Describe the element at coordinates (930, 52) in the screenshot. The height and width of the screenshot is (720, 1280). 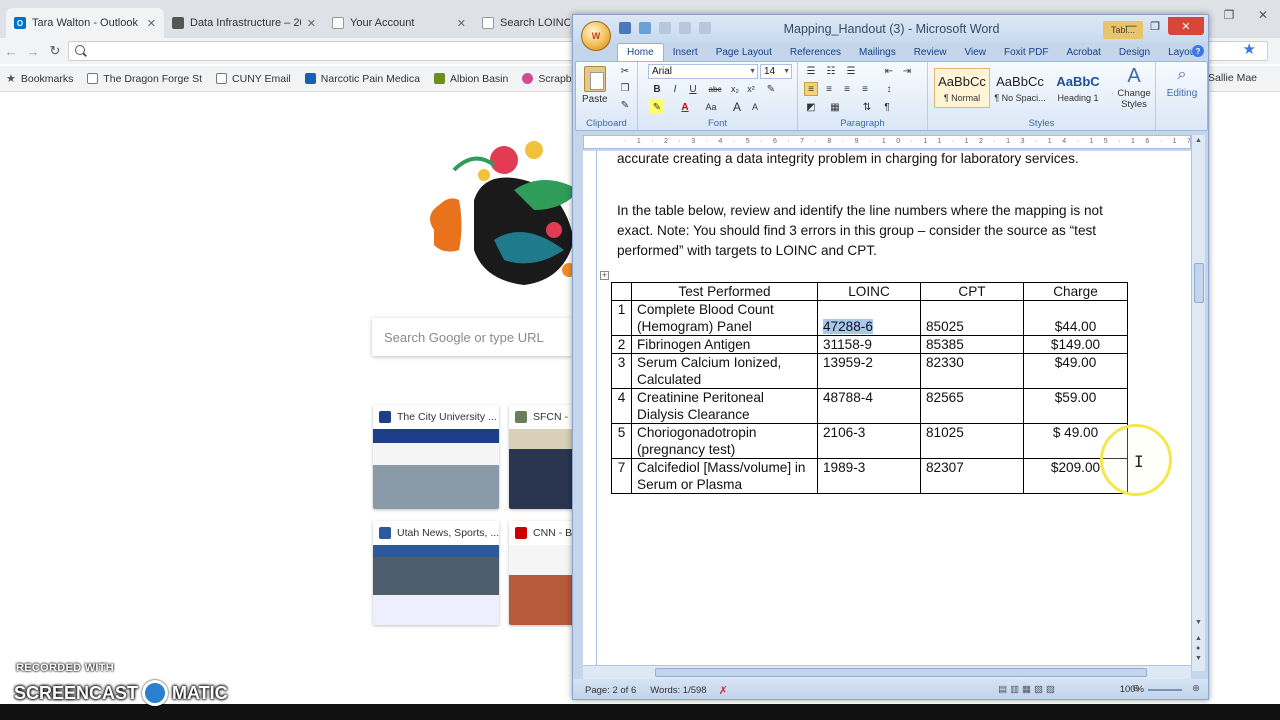
I see `tab-review: Review` at that location.